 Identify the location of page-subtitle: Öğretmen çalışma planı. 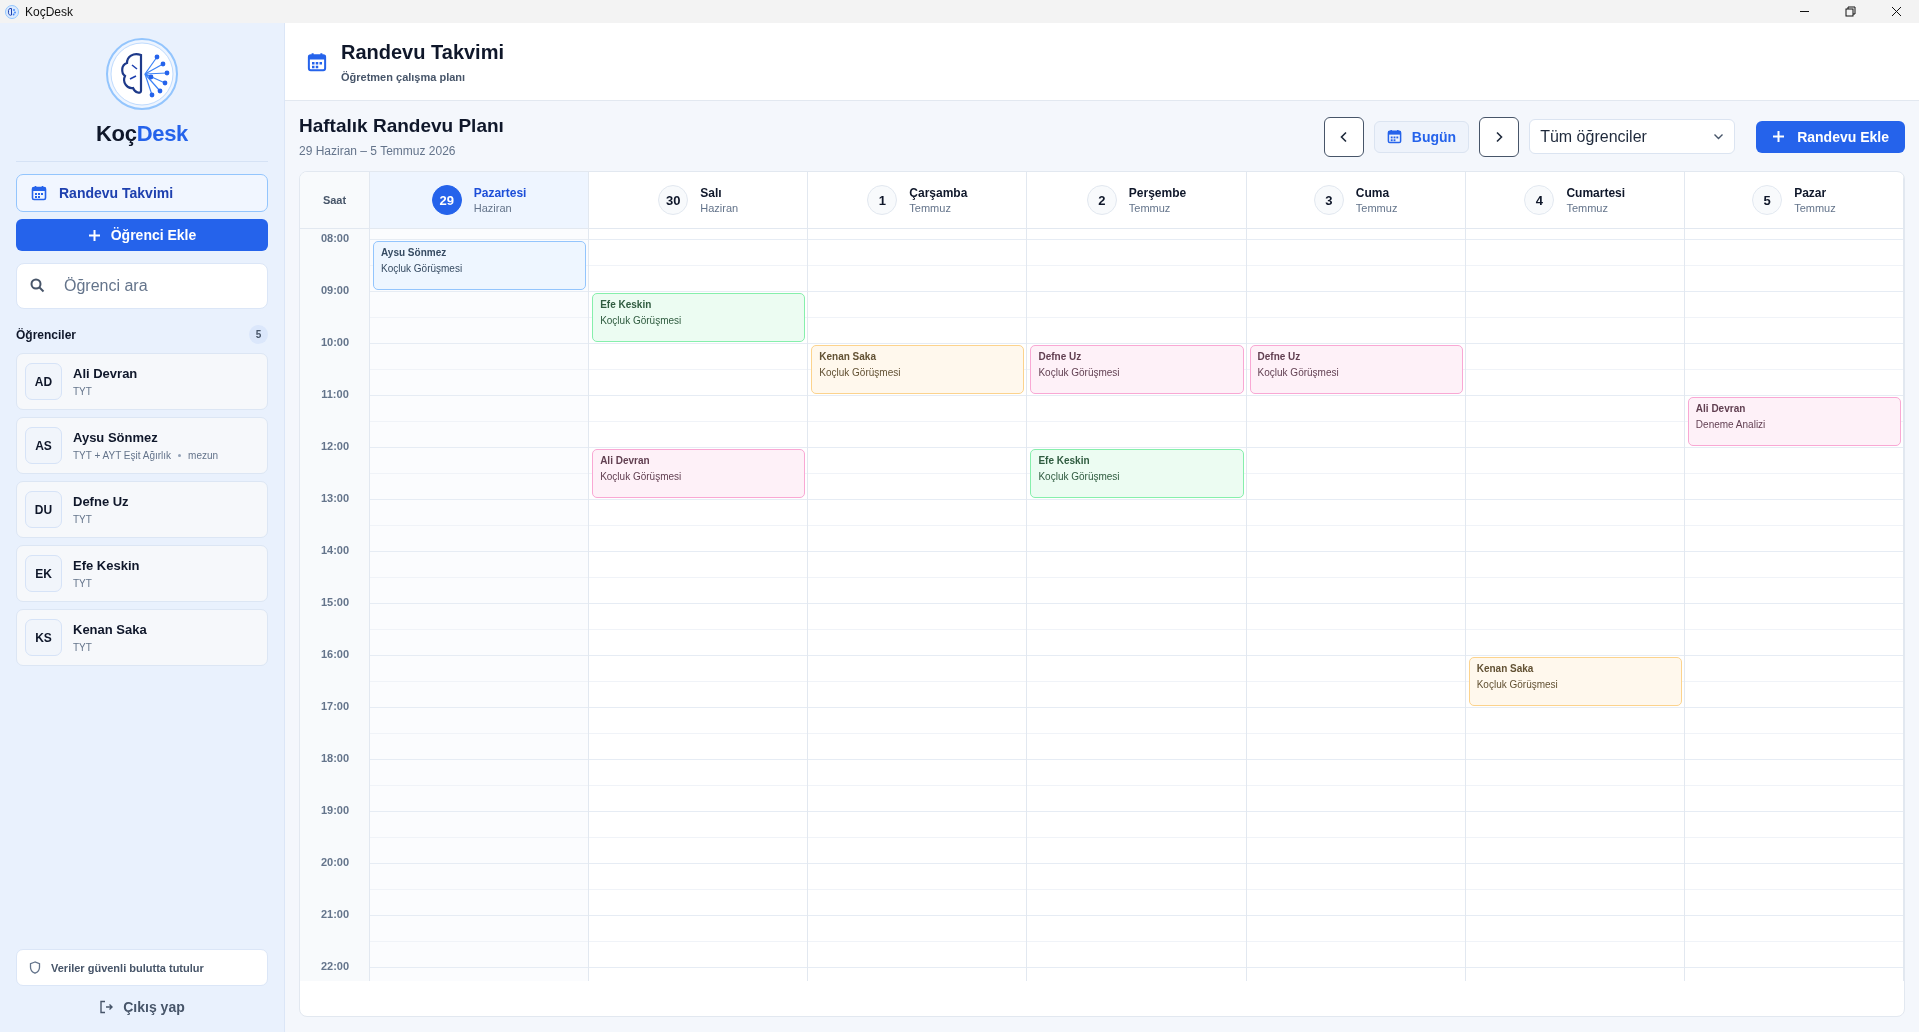
(404, 76).